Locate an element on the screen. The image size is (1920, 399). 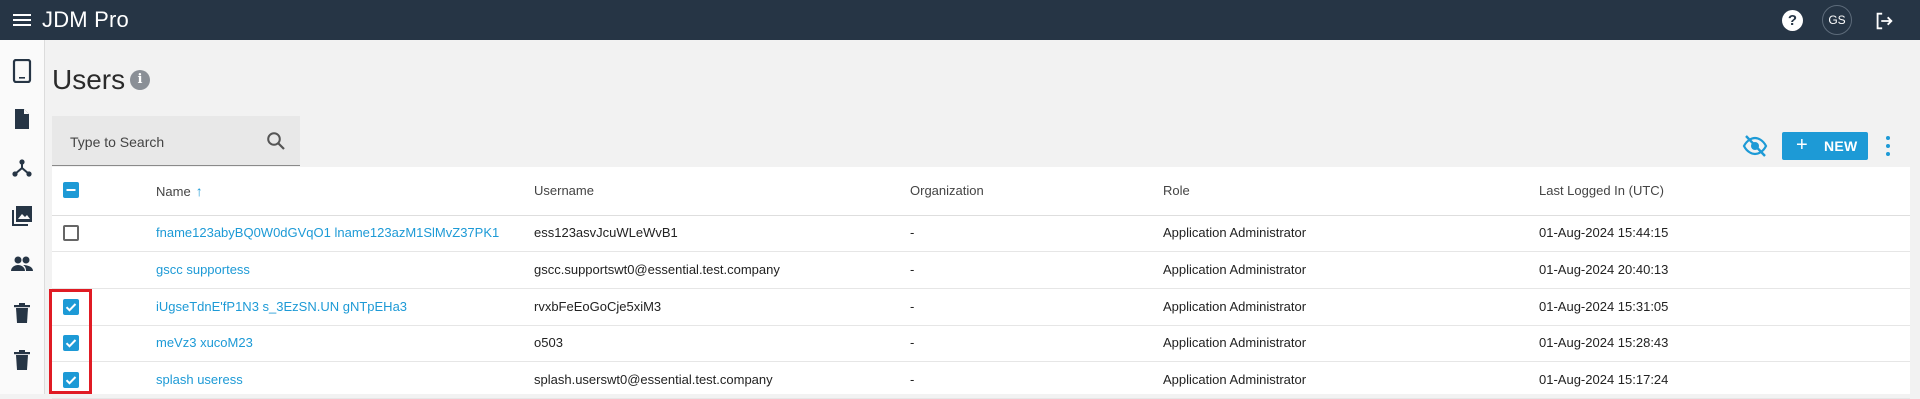
user-name-link: meVz3 xucoM23 is located at coordinates (204, 343).